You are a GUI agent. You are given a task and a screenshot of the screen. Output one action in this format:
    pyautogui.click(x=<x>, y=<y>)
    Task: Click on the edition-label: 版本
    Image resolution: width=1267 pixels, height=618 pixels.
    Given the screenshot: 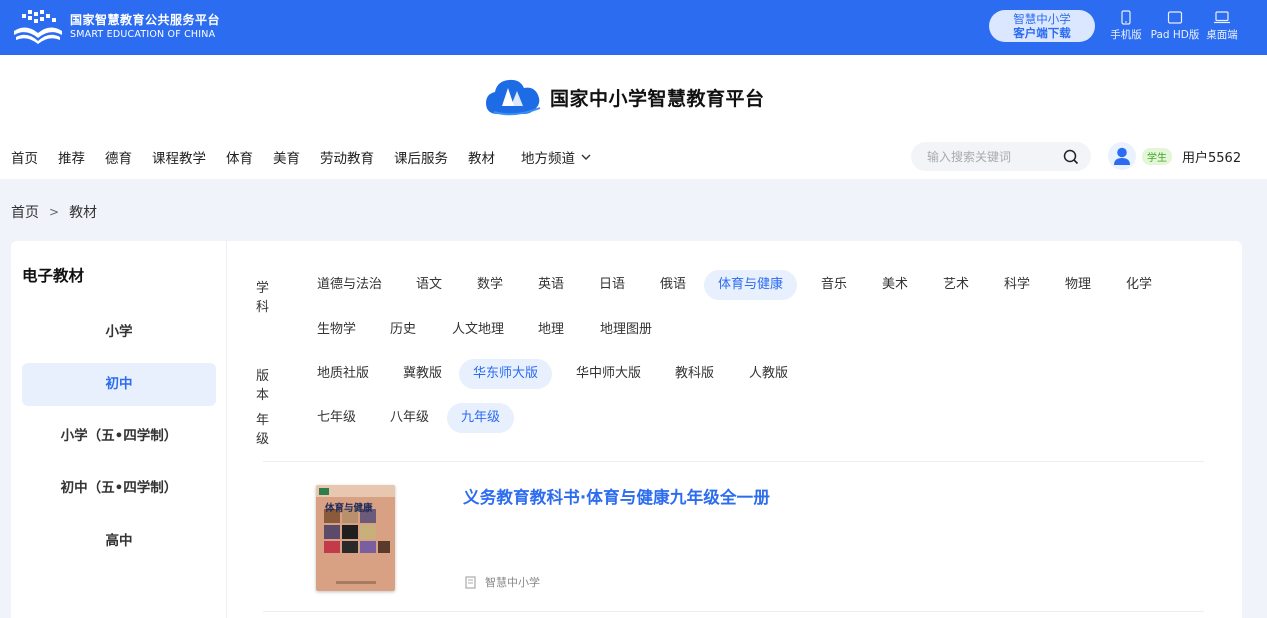 What is the action you would take?
    pyautogui.click(x=263, y=386)
    